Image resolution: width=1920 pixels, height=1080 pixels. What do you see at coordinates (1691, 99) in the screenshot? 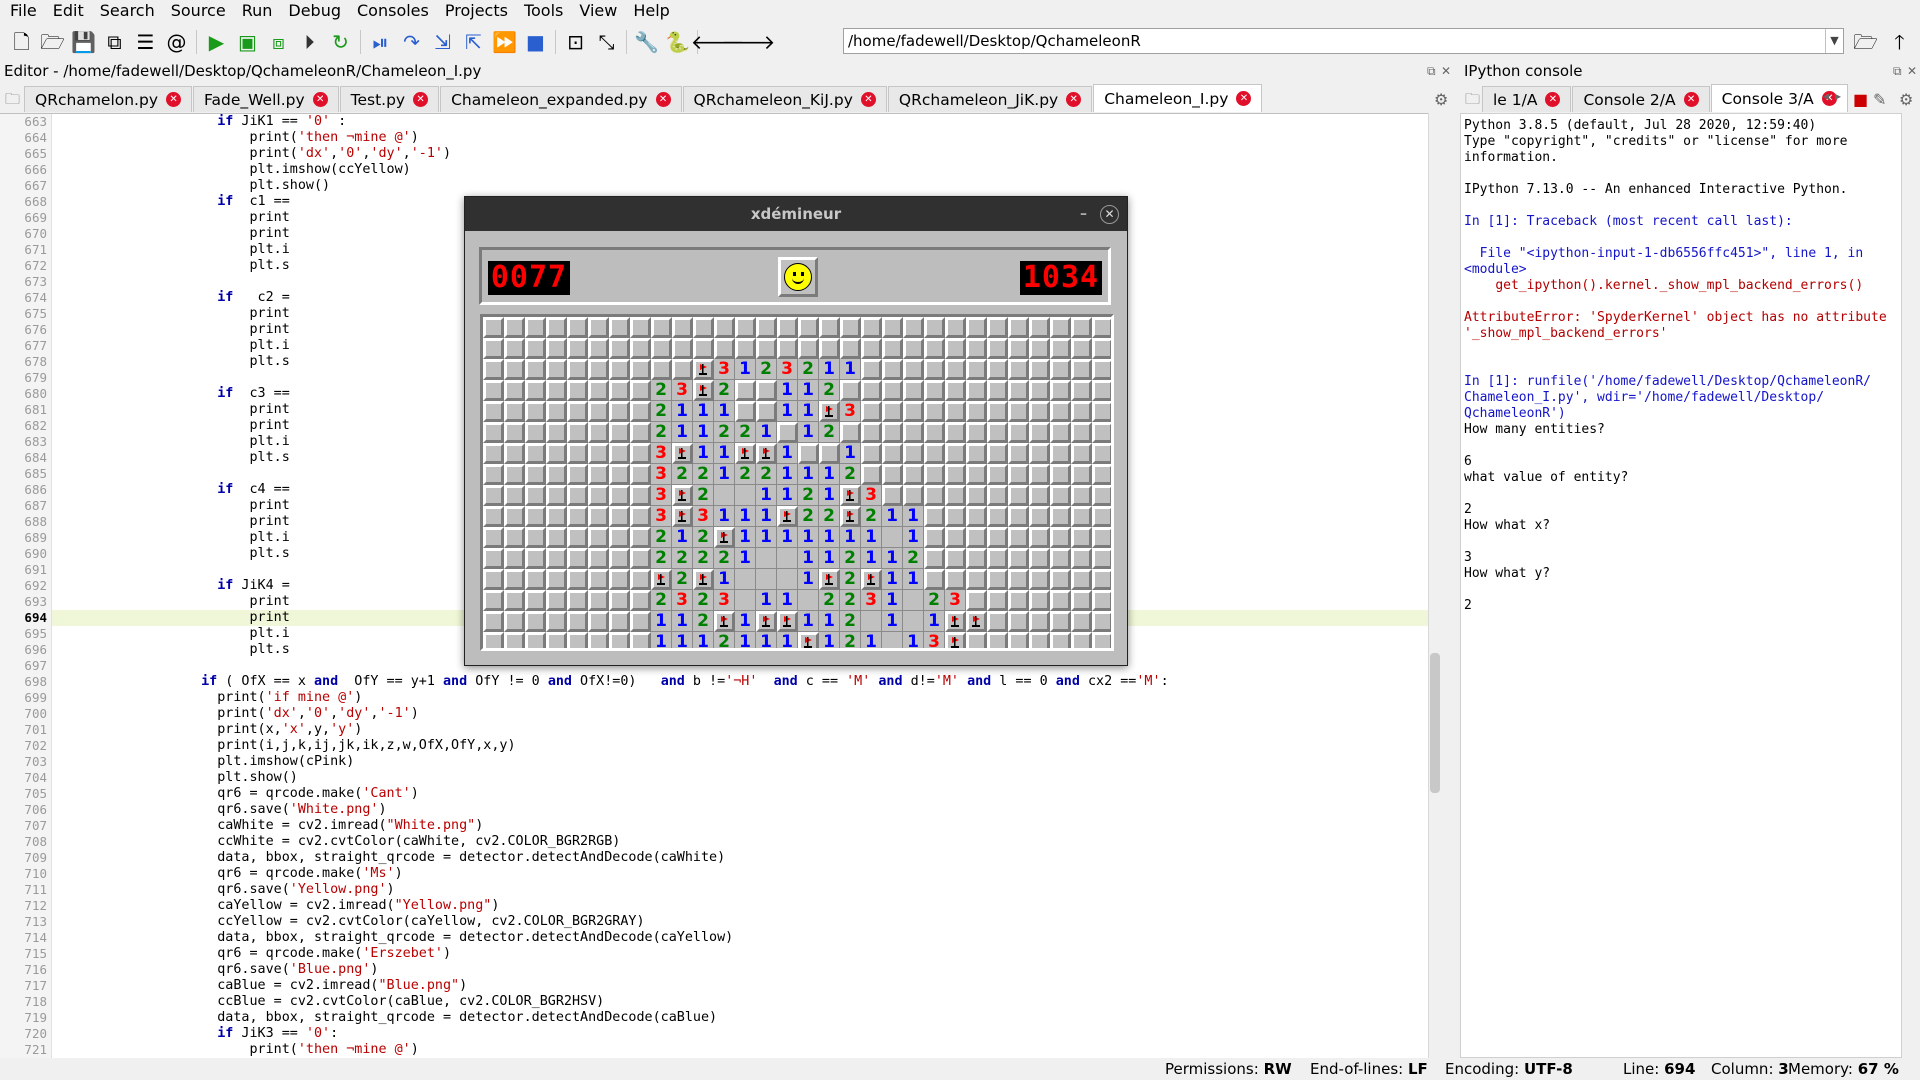
I see `close-icon: ✕` at bounding box center [1691, 99].